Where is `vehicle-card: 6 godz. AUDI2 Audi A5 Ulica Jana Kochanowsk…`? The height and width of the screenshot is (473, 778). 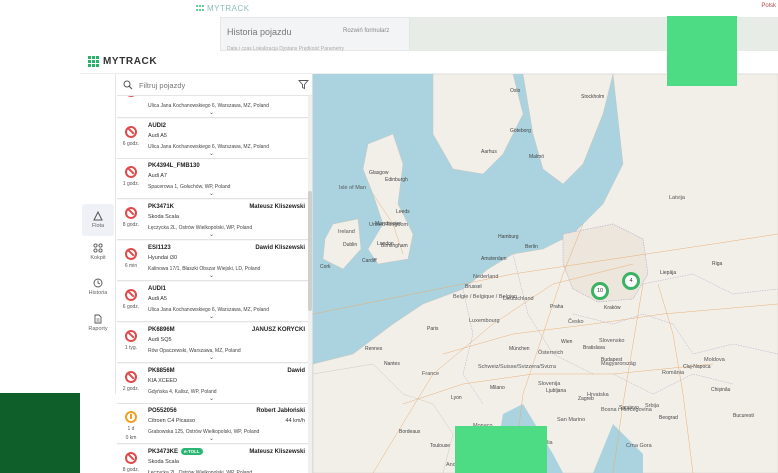
vehicle-card: 6 godz. AUDI2 Audi A5 Ulica Jana Kochanowsk… is located at coordinates (213, 139).